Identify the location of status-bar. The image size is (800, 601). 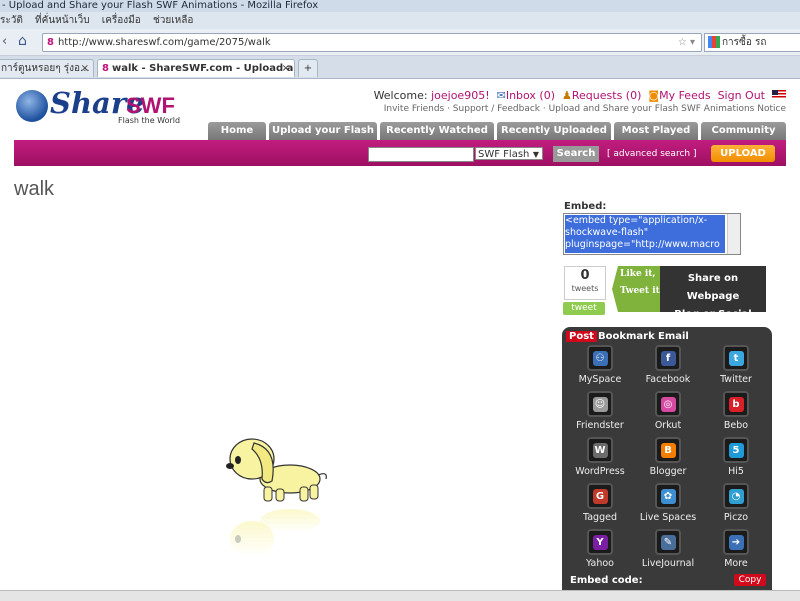
(400, 595).